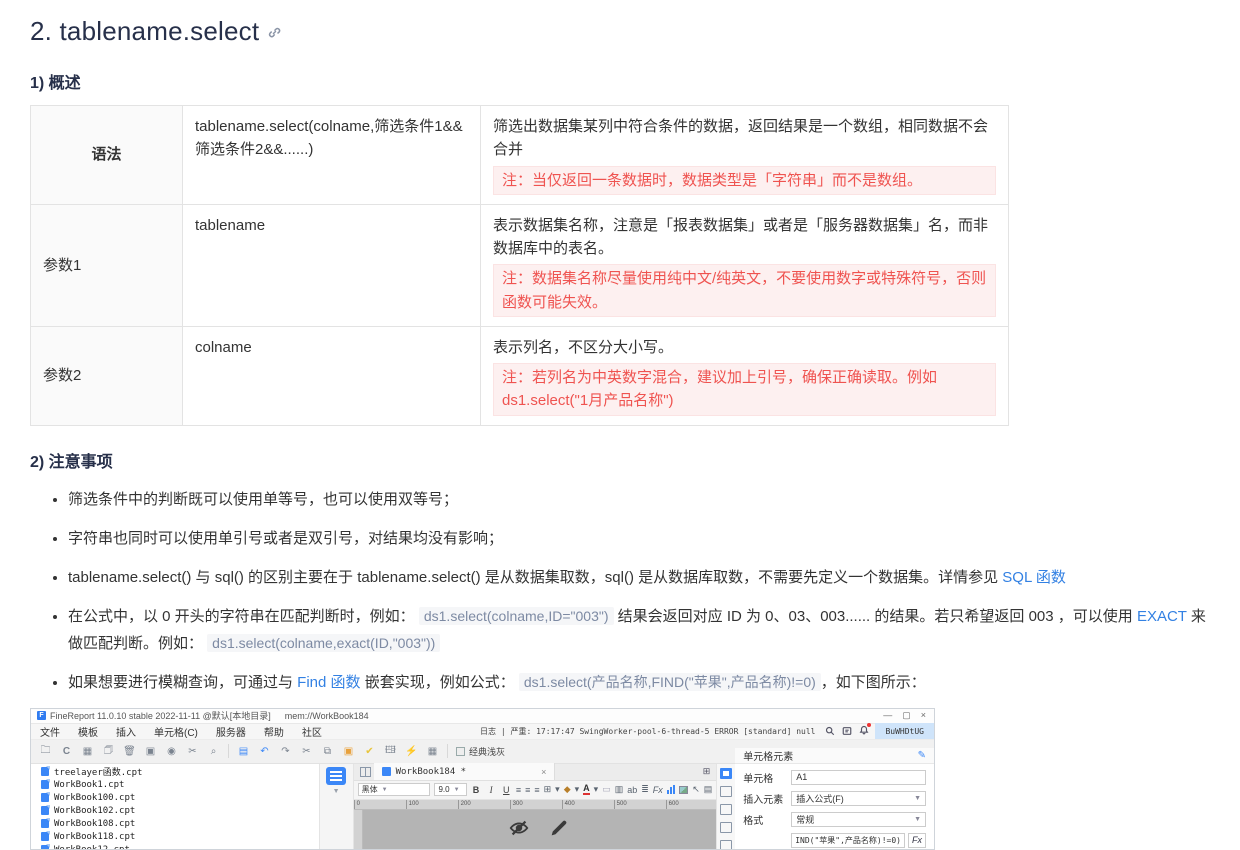 The image size is (1240, 850). Describe the element at coordinates (264, 751) in the screenshot. I see `undo-icon: ↶` at that location.